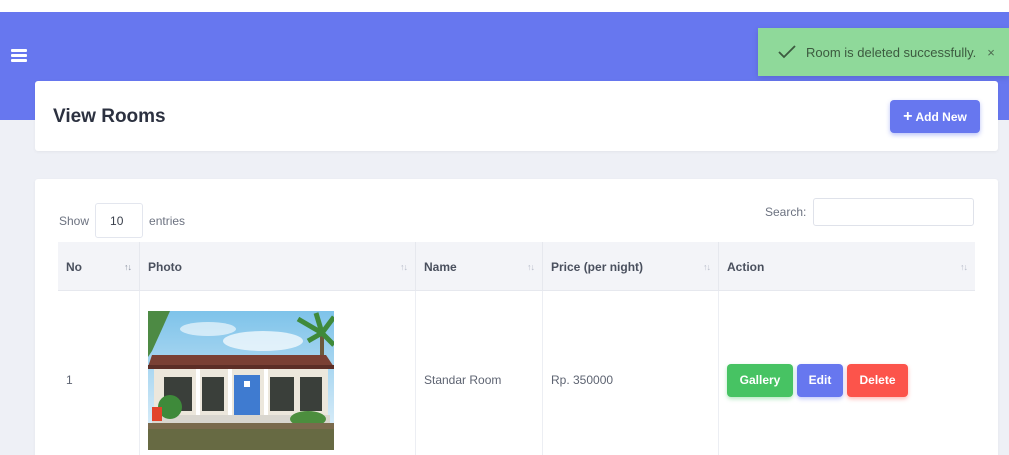 This screenshot has width=1009, height=455. I want to click on cell-actions: Gallery Edit Delete, so click(847, 373).